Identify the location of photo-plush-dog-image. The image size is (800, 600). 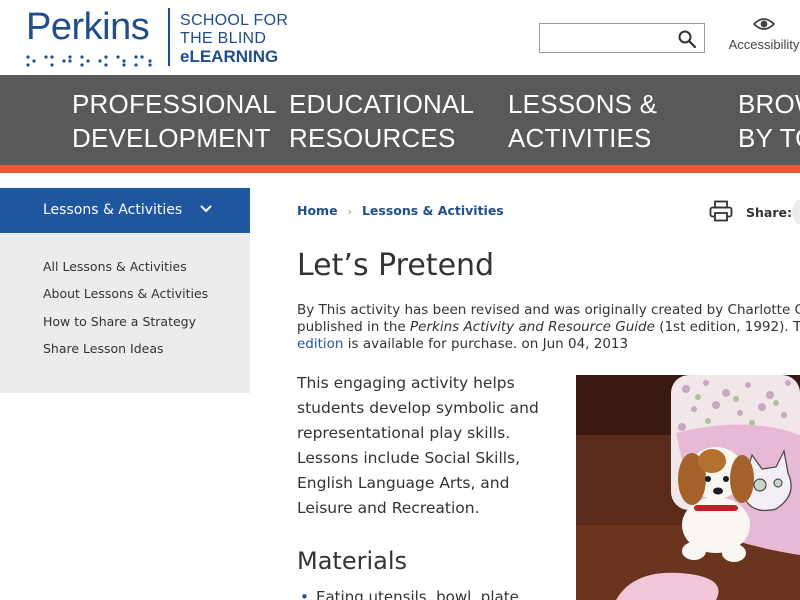
(688, 487).